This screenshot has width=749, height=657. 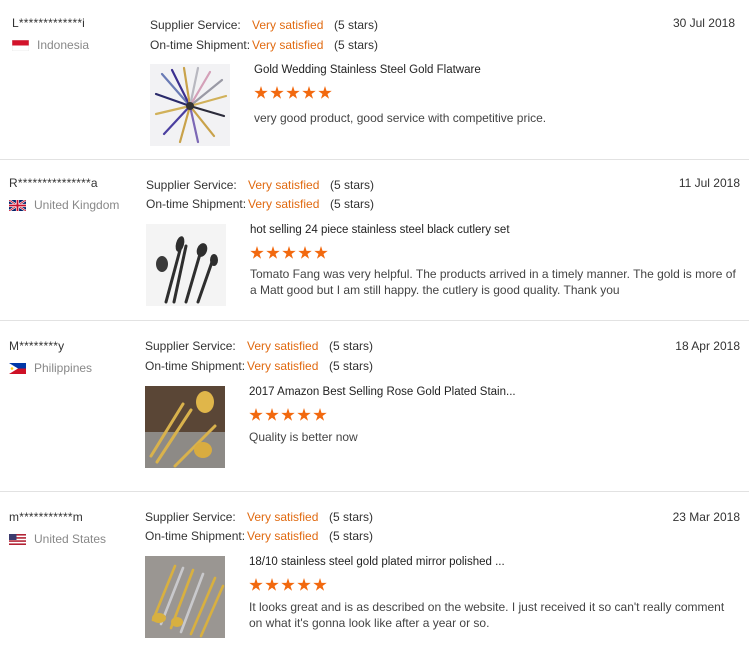 I want to click on reviewer-name: m***********m, so click(x=46, y=517).